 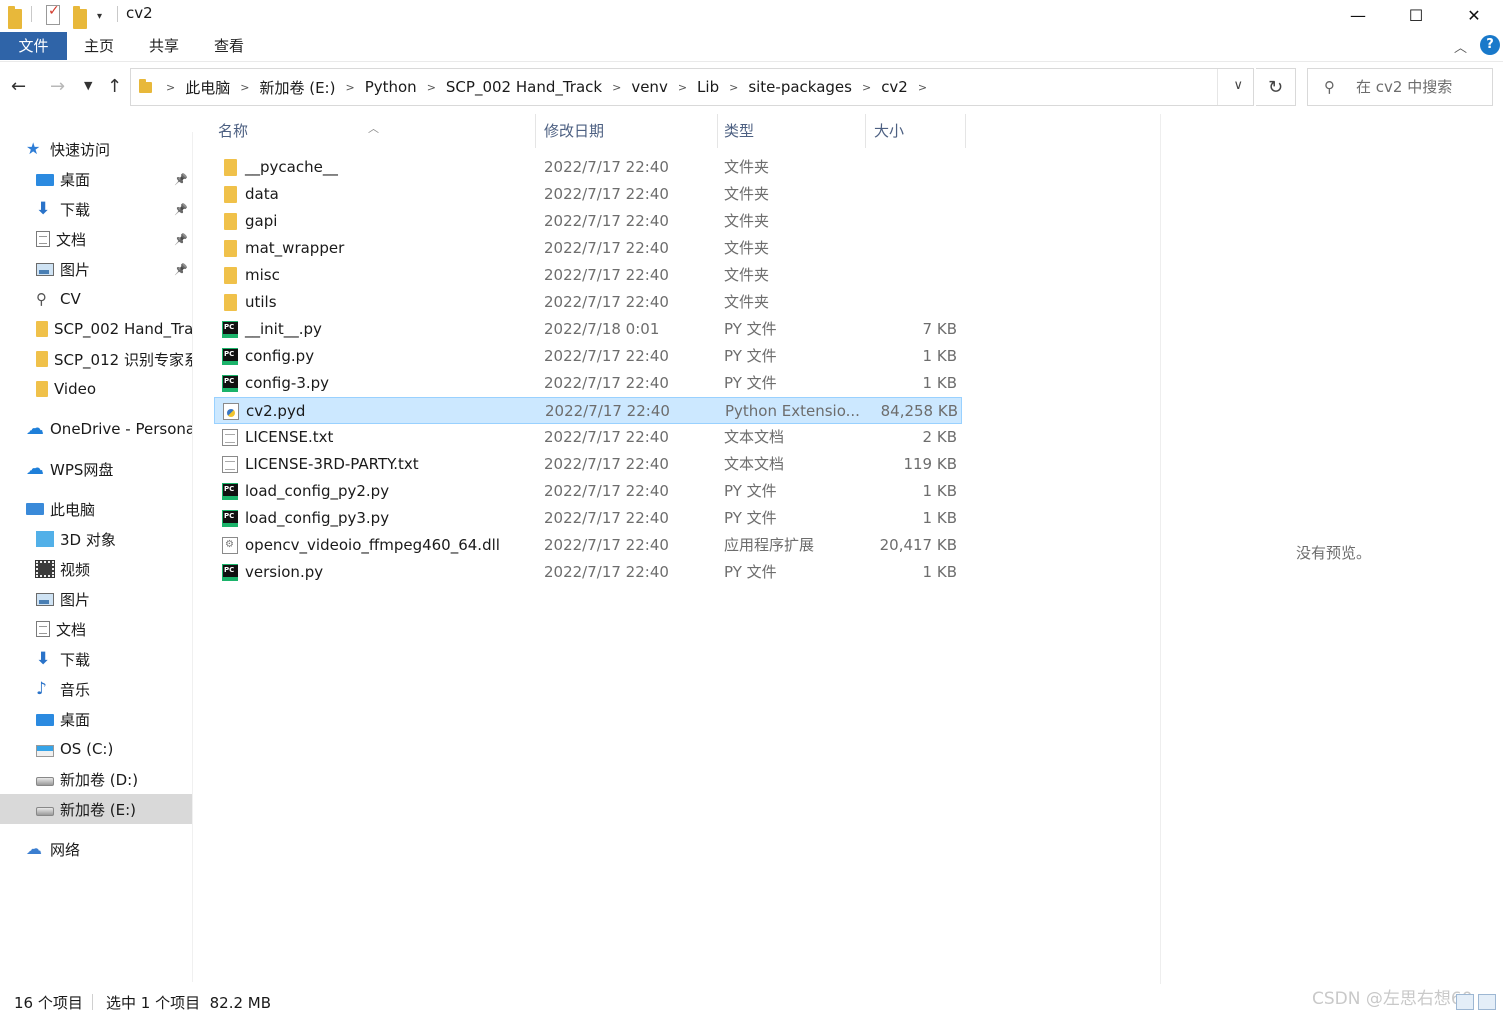 What do you see at coordinates (96, 749) in the screenshot?
I see `sidebar-item: OS (C:)` at bounding box center [96, 749].